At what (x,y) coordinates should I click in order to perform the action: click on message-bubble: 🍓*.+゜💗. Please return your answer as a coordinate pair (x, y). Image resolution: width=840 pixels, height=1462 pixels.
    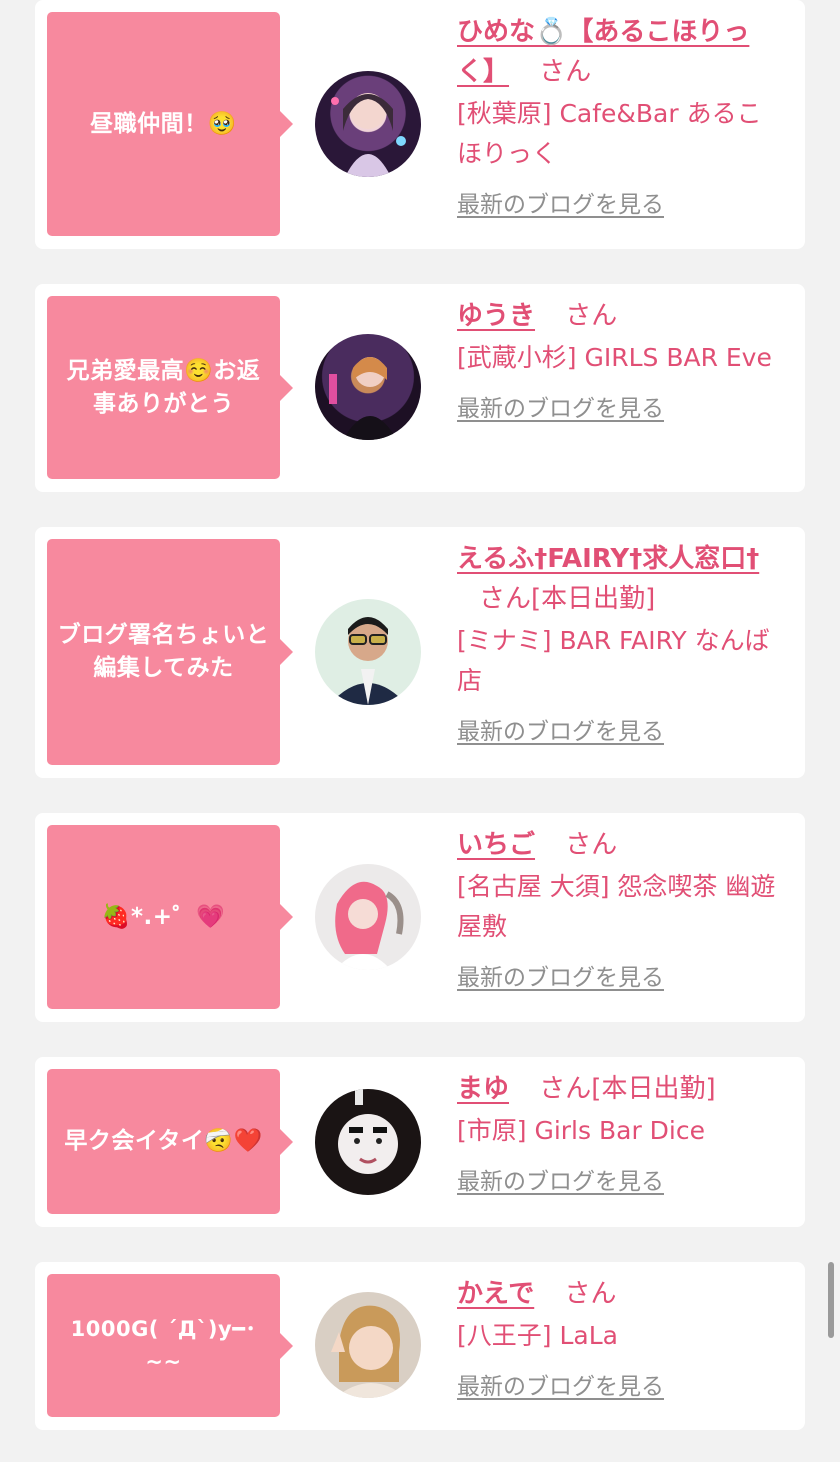
    Looking at the image, I should click on (170, 917).